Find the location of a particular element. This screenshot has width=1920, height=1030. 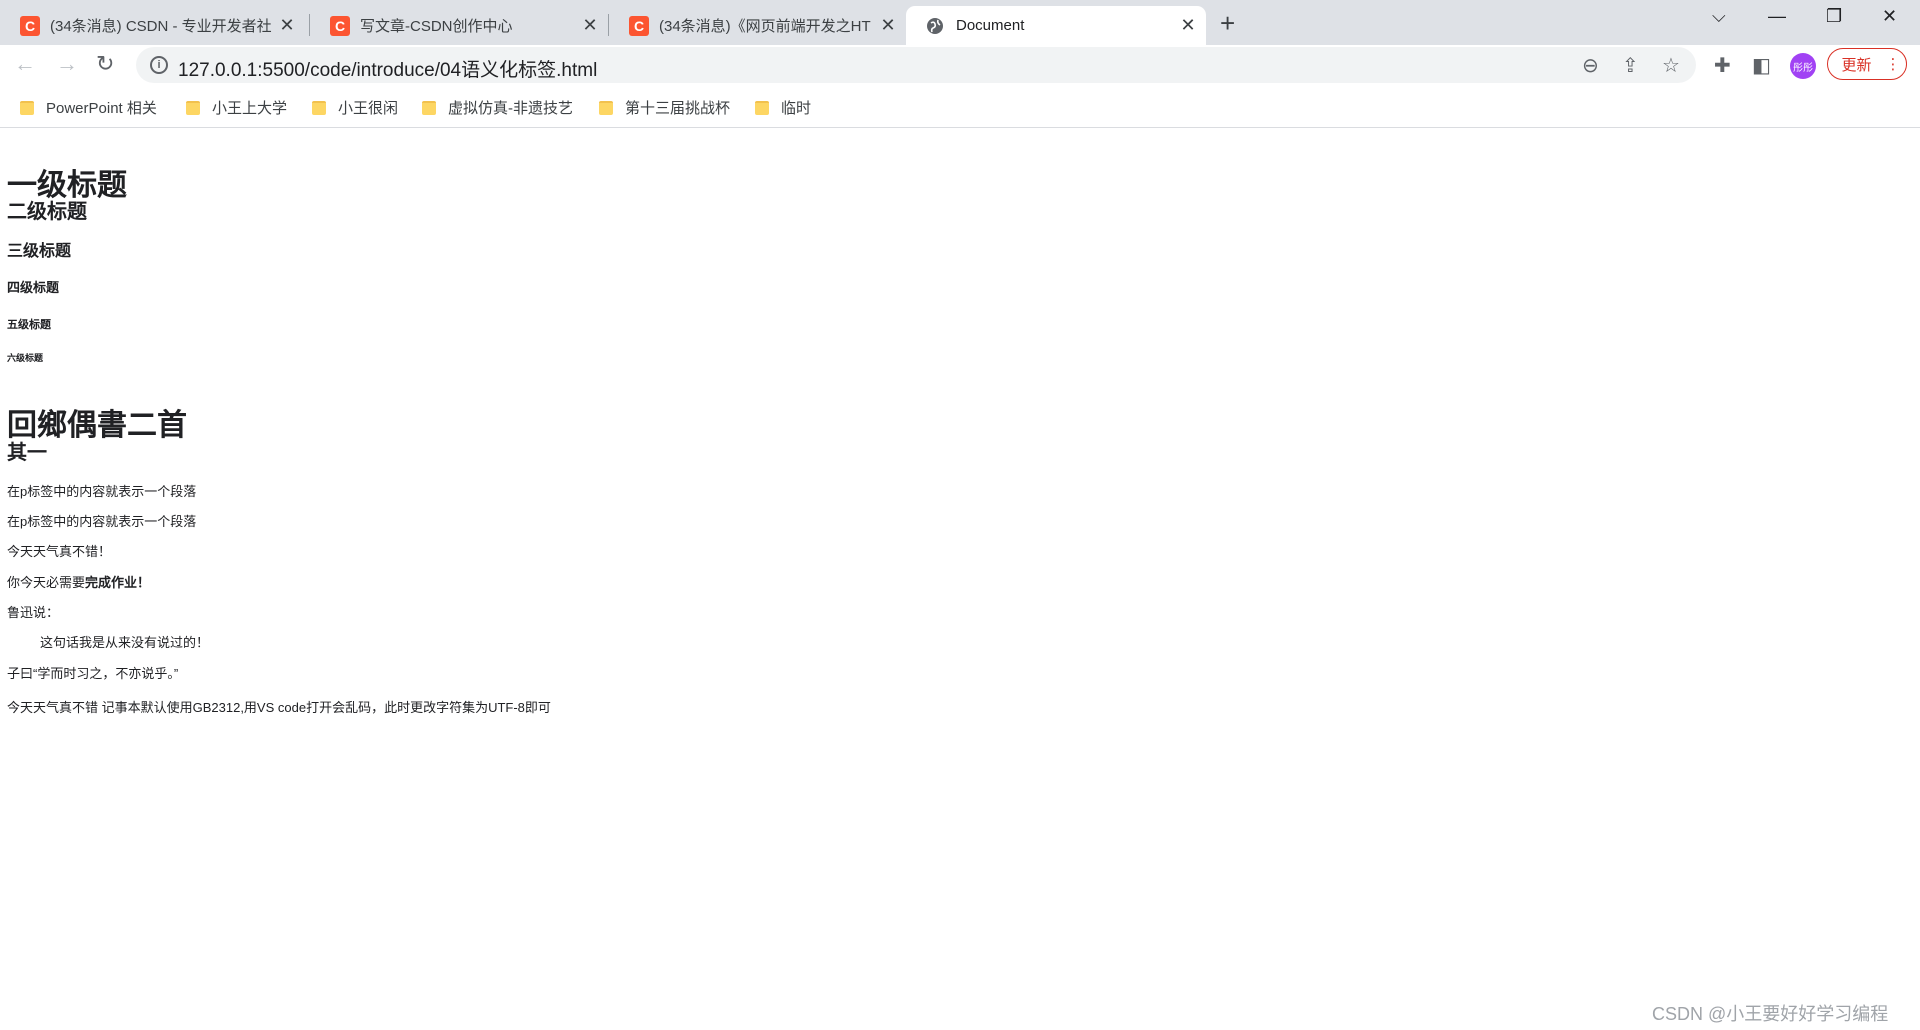

tab-csdn-article: C (34条消息)《网页前端开发之HT ✕ is located at coordinates (757, 25).